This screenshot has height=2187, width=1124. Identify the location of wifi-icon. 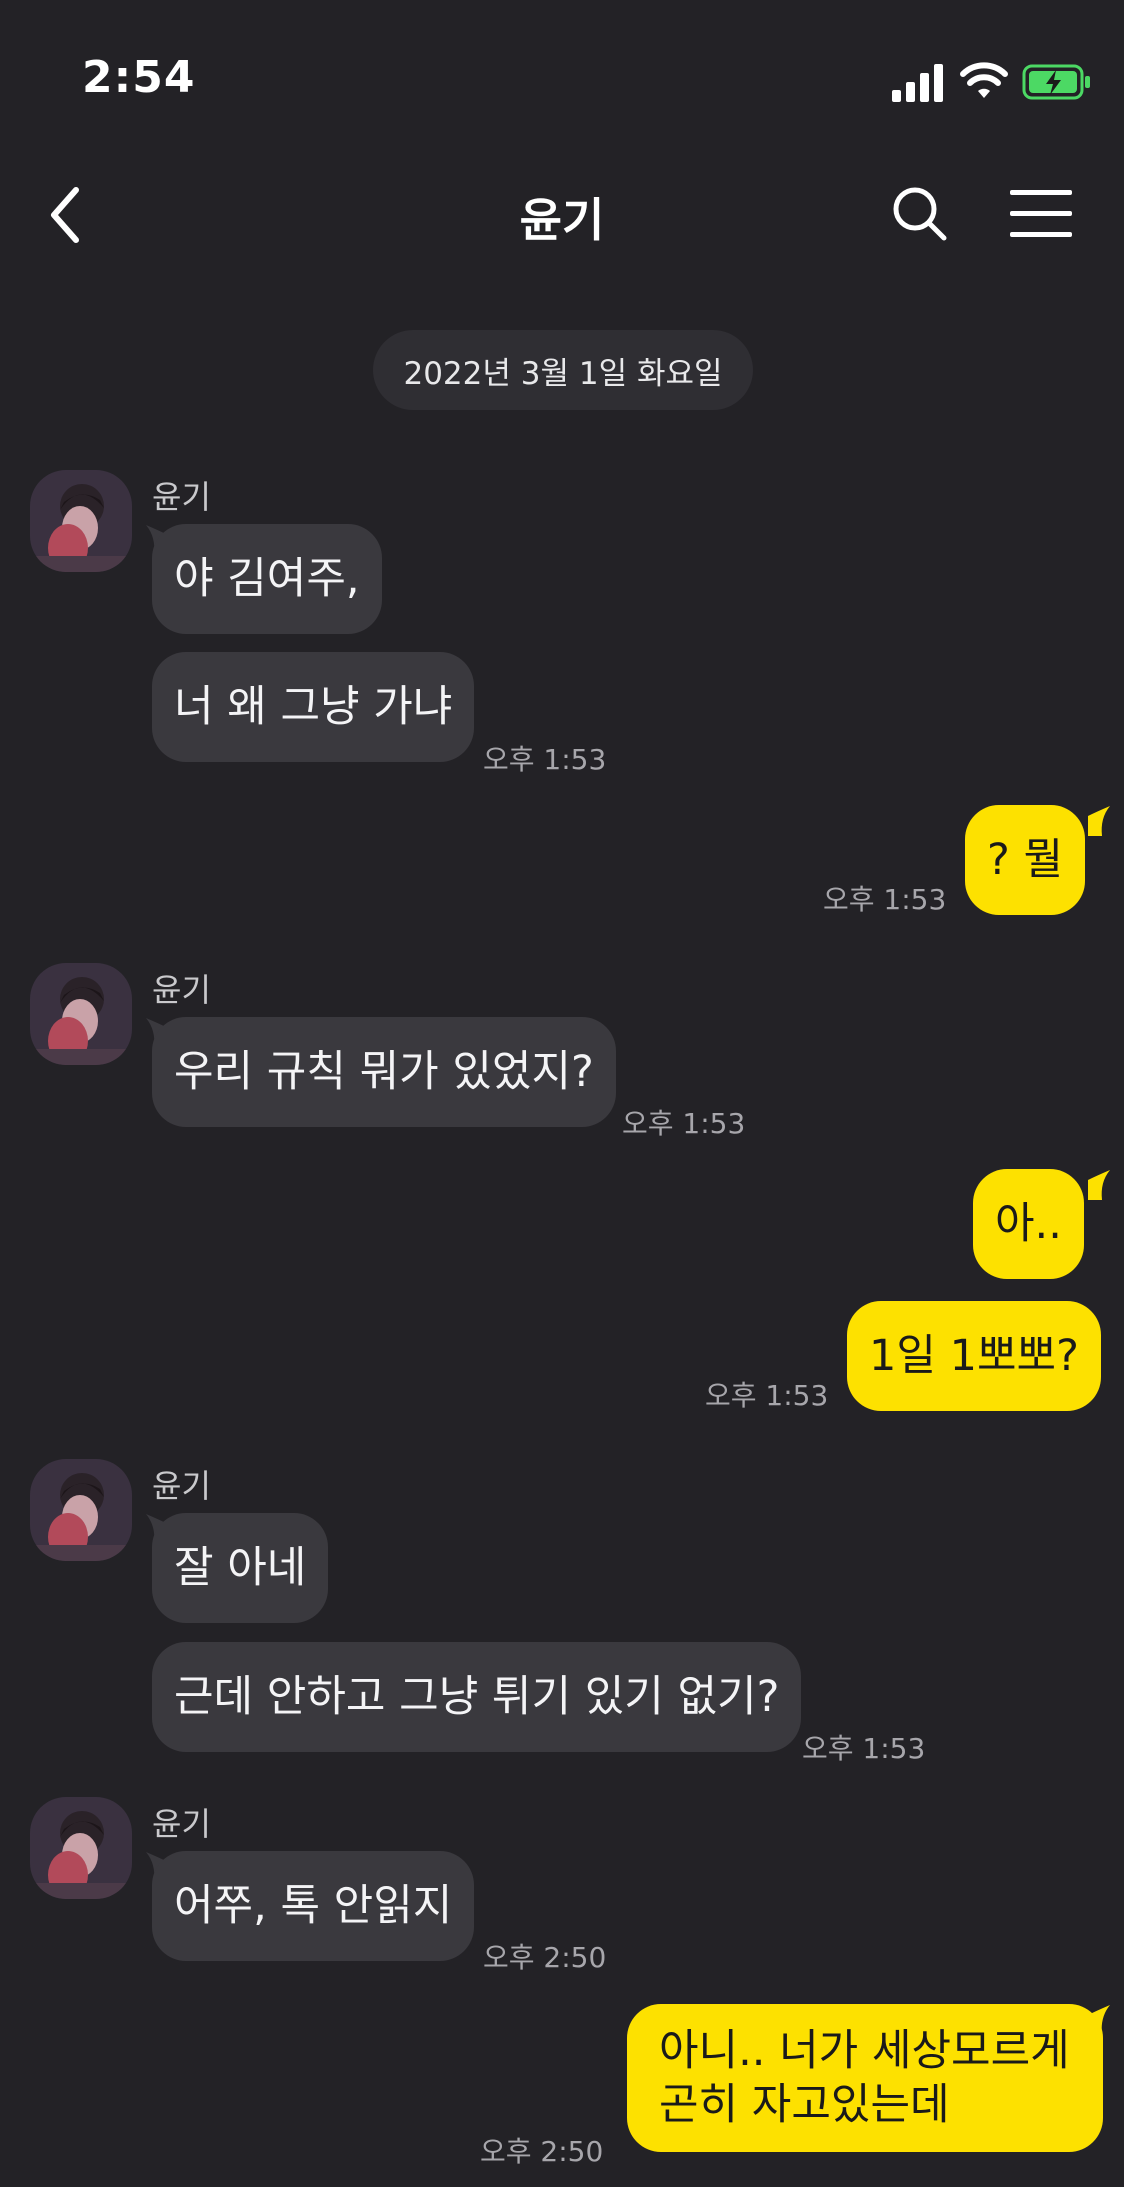
(984, 80).